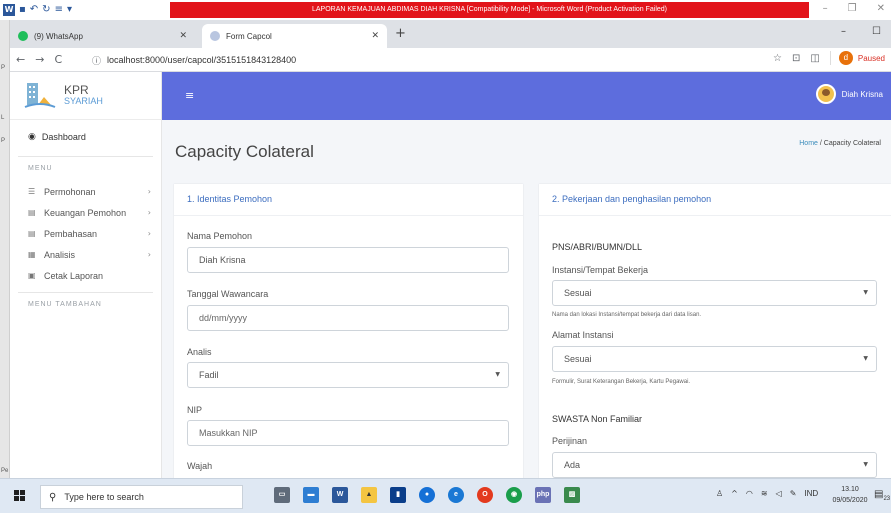  What do you see at coordinates (543, 495) in the screenshot?
I see `php-icon: php` at bounding box center [543, 495].